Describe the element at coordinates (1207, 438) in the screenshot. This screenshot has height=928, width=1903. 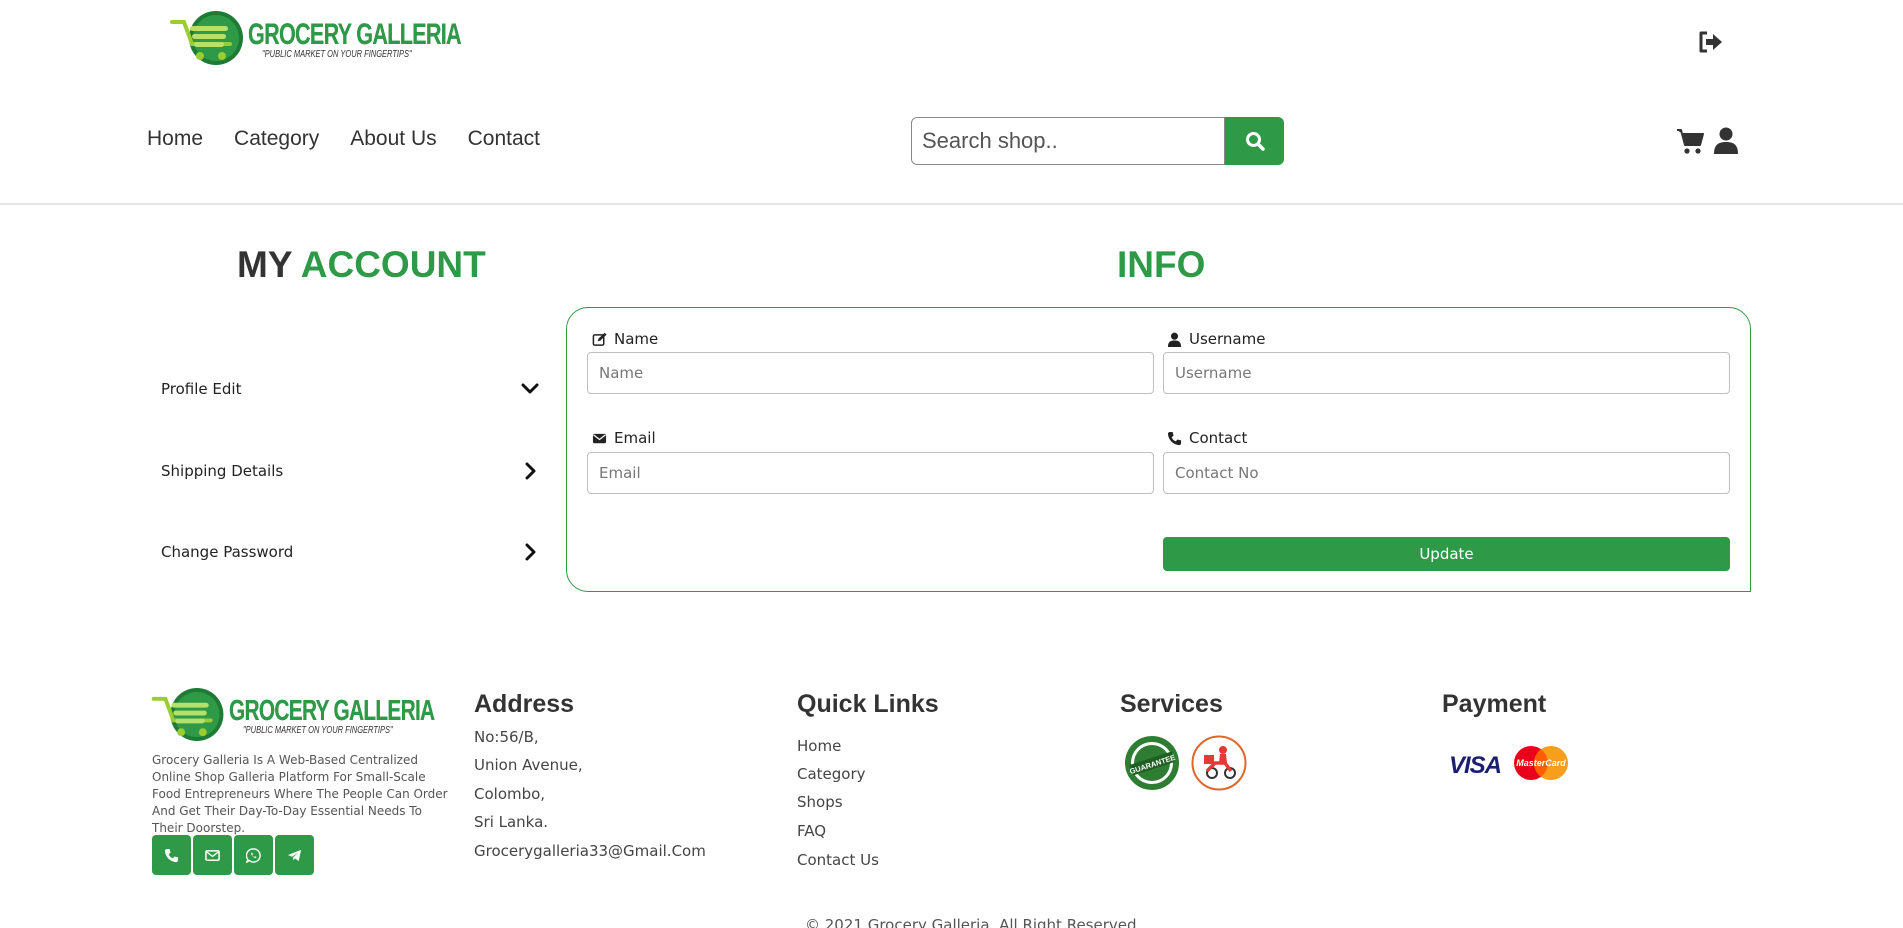
I see `contact-label: Contact` at that location.